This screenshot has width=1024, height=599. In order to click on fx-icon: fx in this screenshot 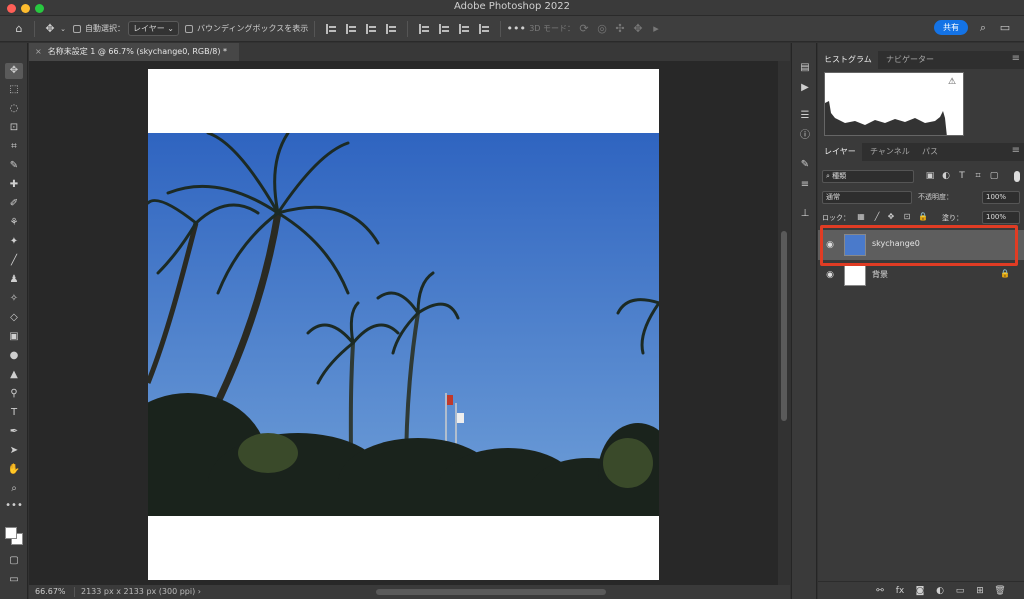, I will do `click(900, 591)`.